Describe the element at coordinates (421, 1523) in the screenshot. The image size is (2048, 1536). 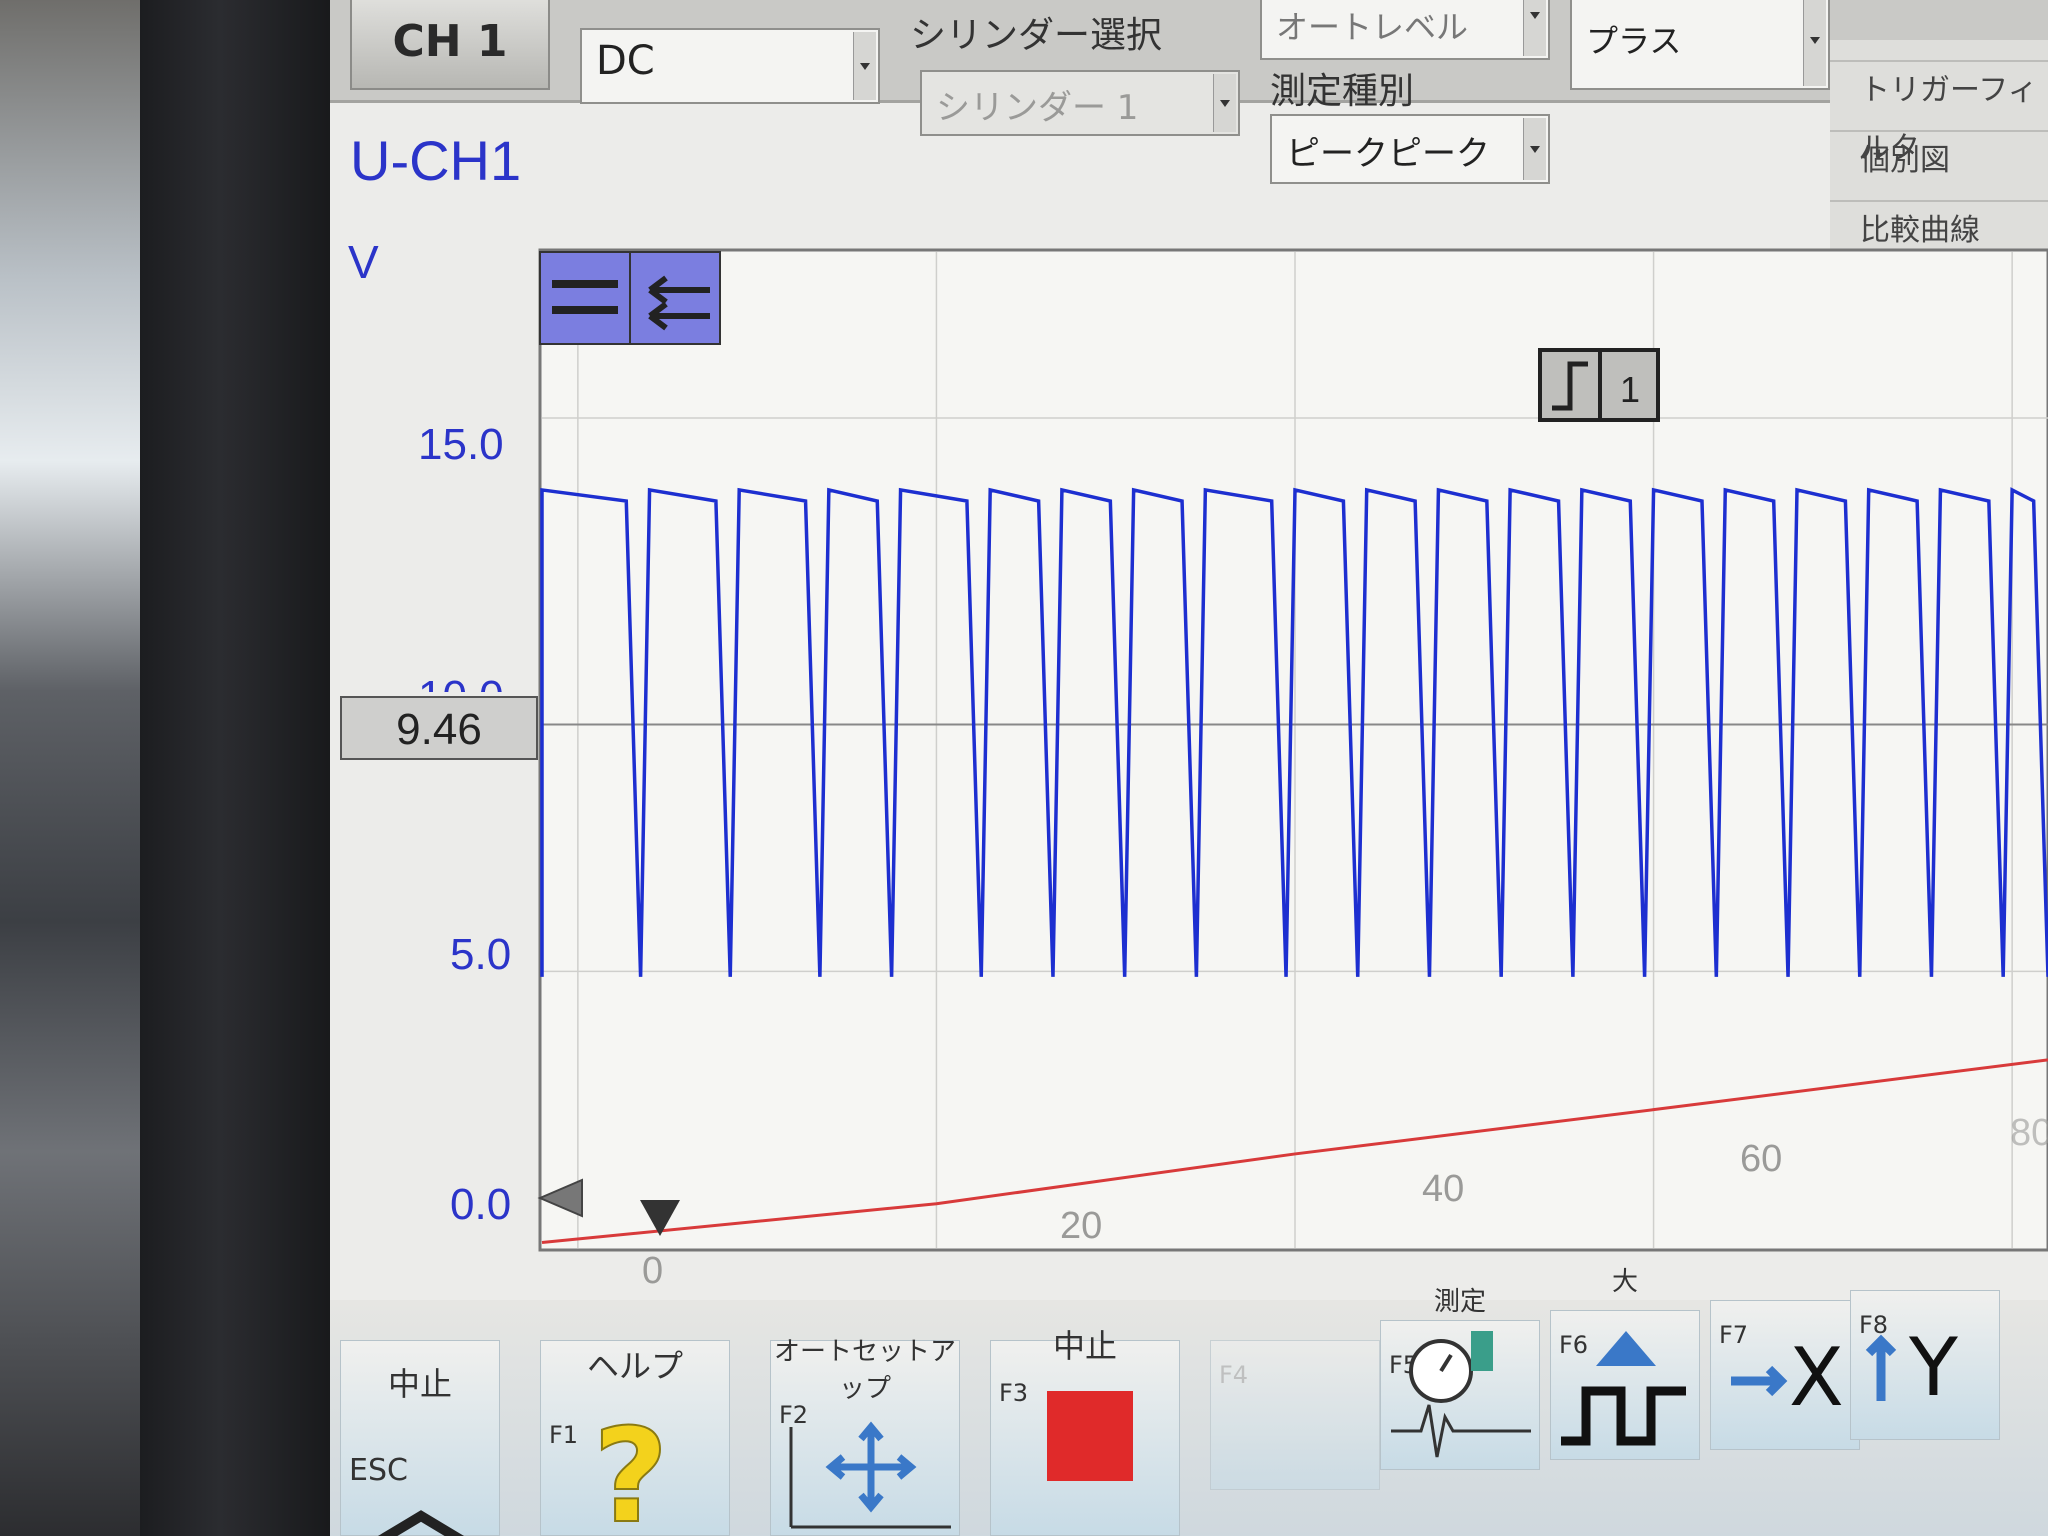
I see `home-icon` at that location.